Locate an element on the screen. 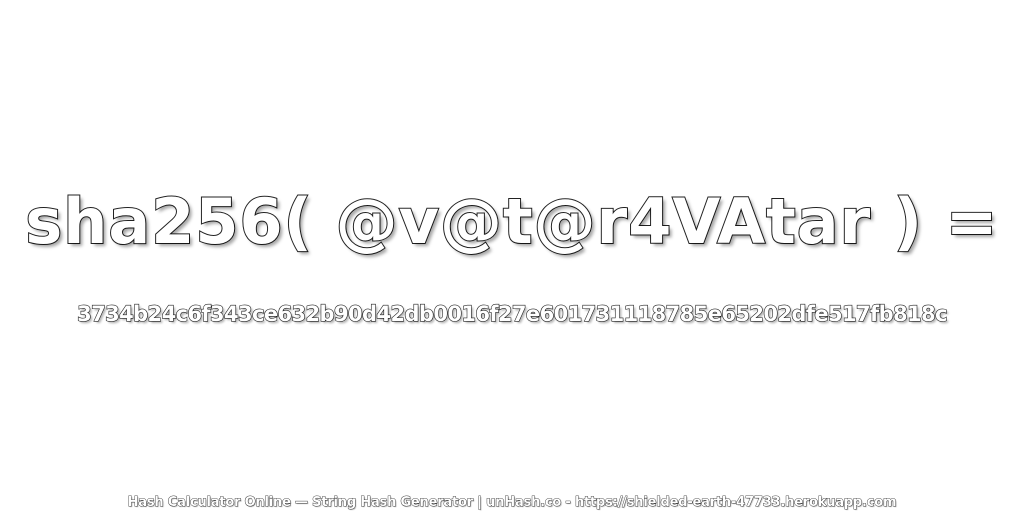 The image size is (1024, 513). hash-expression-heading: sha256( @v@t@r4VAtar ) = is located at coordinates (511, 221).